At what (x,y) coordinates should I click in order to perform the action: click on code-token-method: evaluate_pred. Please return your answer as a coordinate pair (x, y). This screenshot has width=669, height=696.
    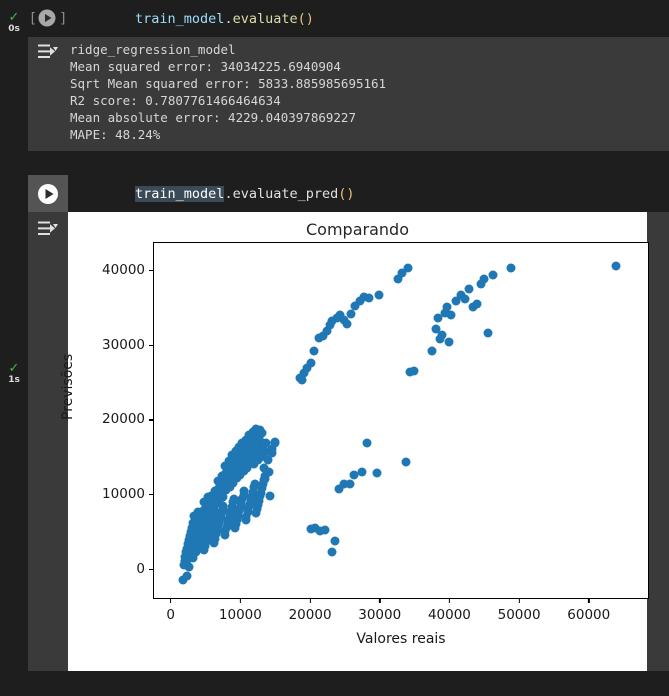
    Looking at the image, I should click on (285, 193).